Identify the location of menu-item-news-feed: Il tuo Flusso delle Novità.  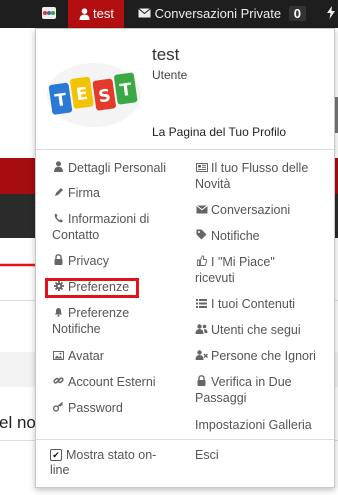
(259, 176).